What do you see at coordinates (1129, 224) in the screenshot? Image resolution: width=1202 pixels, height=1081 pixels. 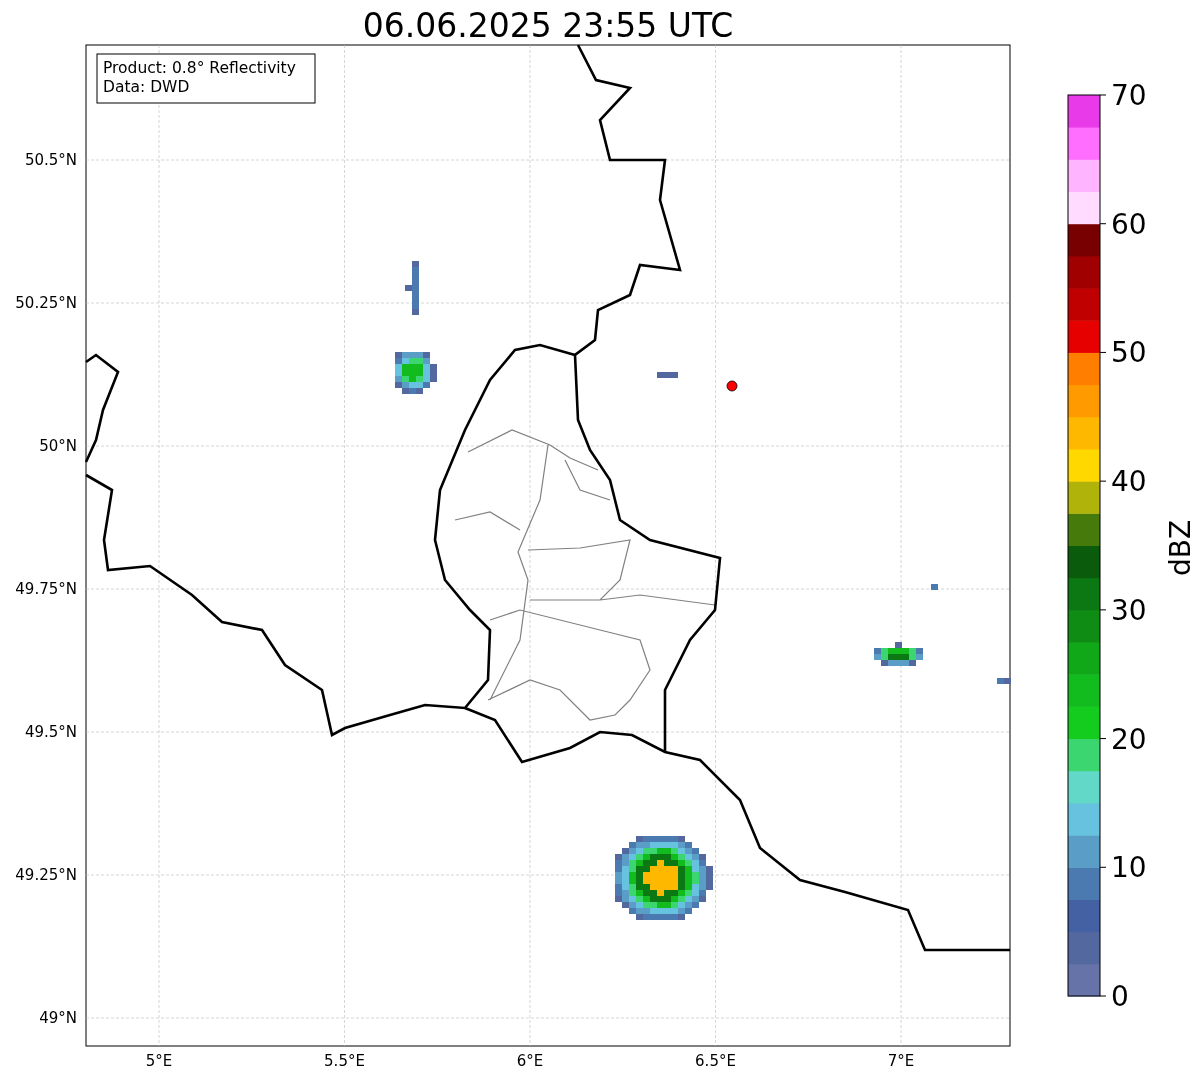 I see `colorbar-tick-label: 60` at bounding box center [1129, 224].